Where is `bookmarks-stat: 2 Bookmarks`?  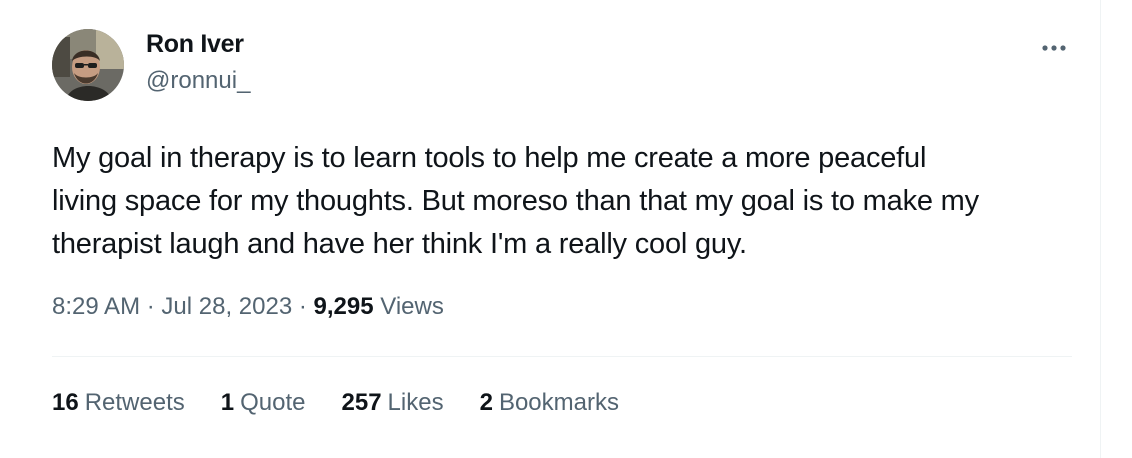
bookmarks-stat: 2 Bookmarks is located at coordinates (549, 403).